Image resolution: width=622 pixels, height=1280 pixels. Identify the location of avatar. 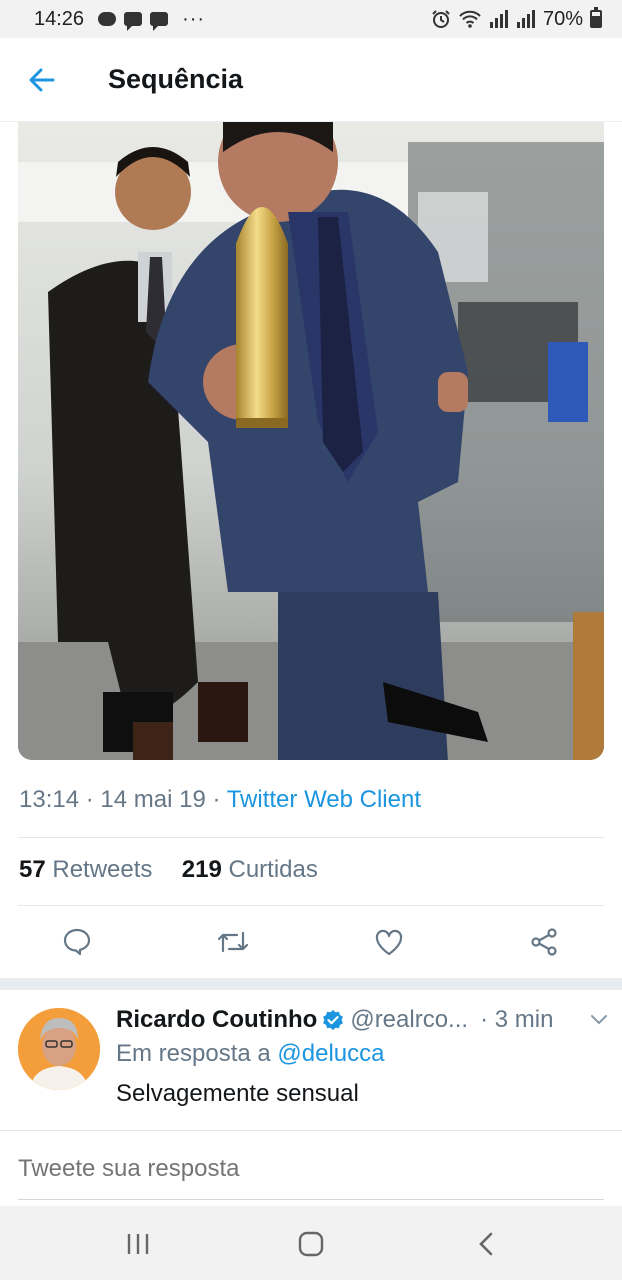
(59, 1049).